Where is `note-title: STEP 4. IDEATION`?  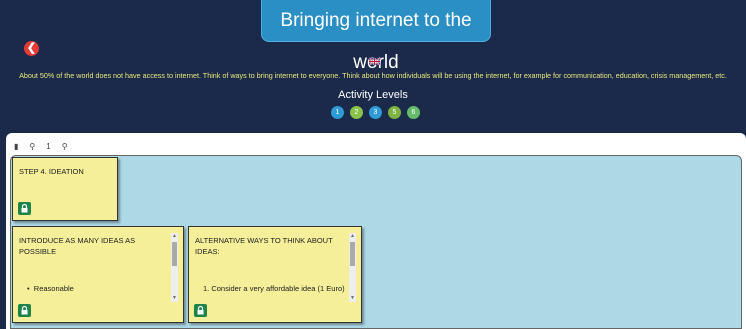
note-title: STEP 4. IDEATION is located at coordinates (51, 171).